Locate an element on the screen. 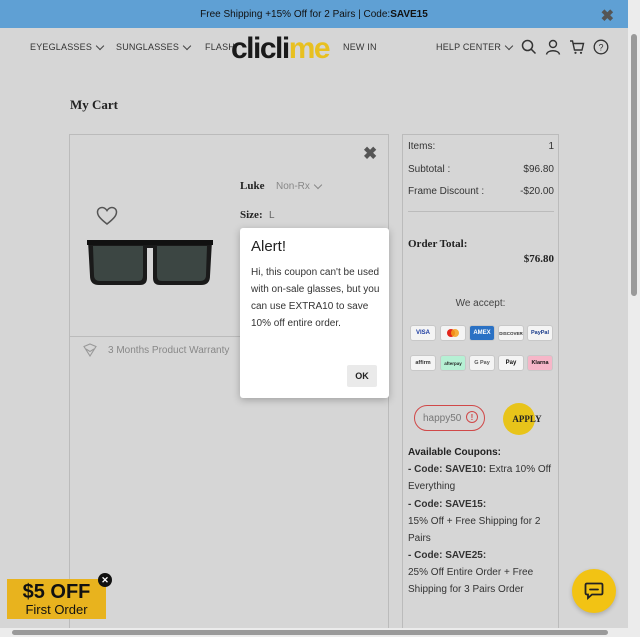  nav-help-center: HELP CENTER is located at coordinates (475, 46).